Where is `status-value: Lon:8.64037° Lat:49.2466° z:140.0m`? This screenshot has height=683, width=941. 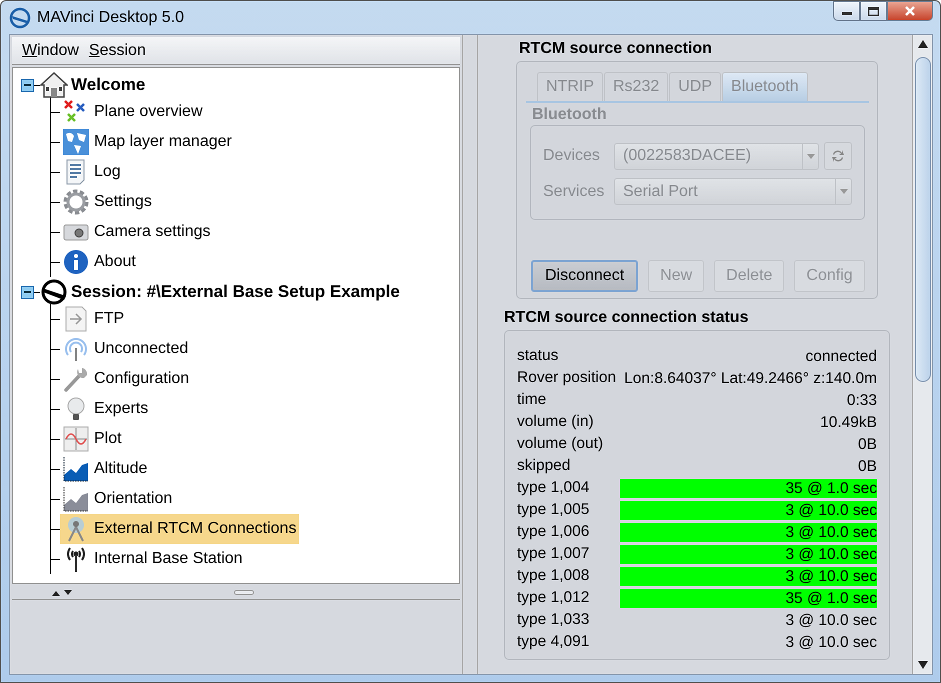 status-value: Lon:8.64037° Lat:49.2466° z:140.0m is located at coordinates (750, 378).